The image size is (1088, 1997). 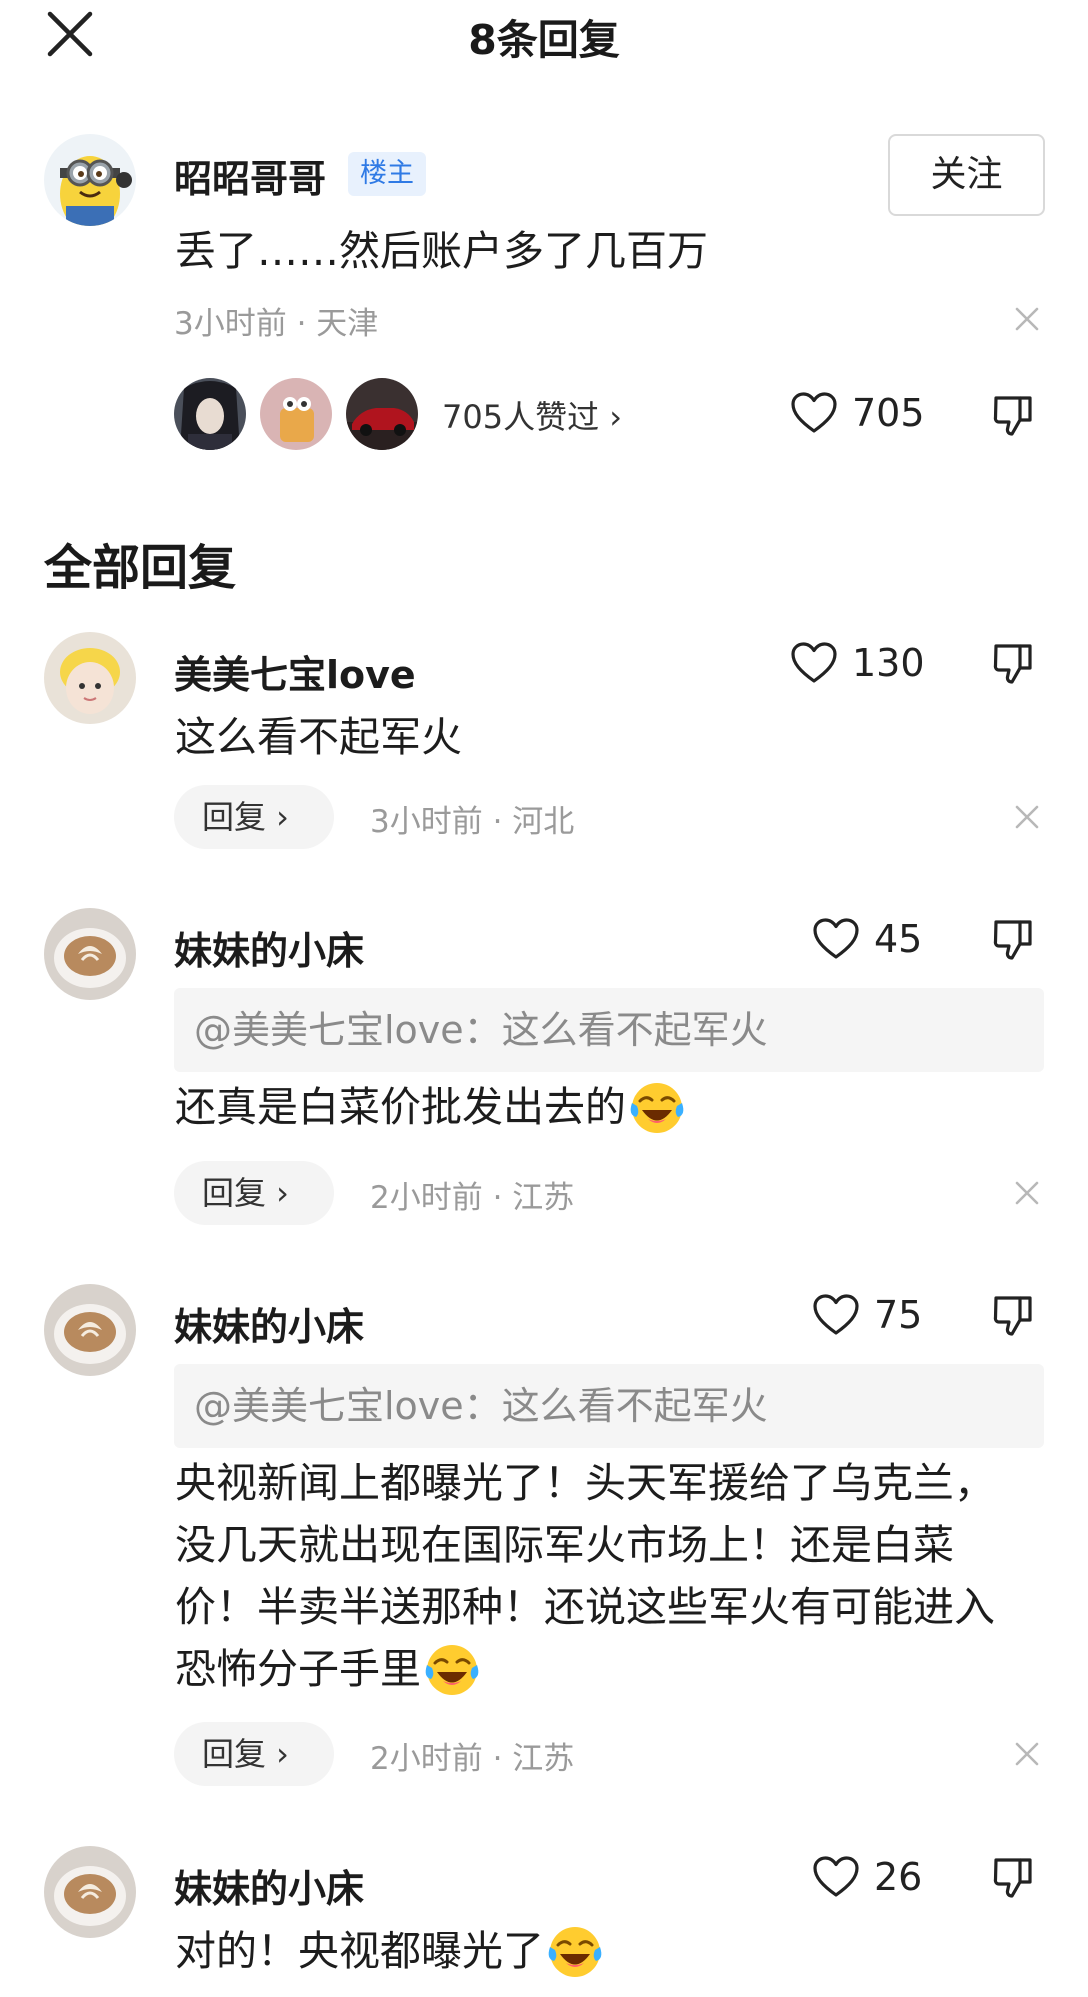 What do you see at coordinates (544, 40) in the screenshot?
I see `page-title: 8条回复` at bounding box center [544, 40].